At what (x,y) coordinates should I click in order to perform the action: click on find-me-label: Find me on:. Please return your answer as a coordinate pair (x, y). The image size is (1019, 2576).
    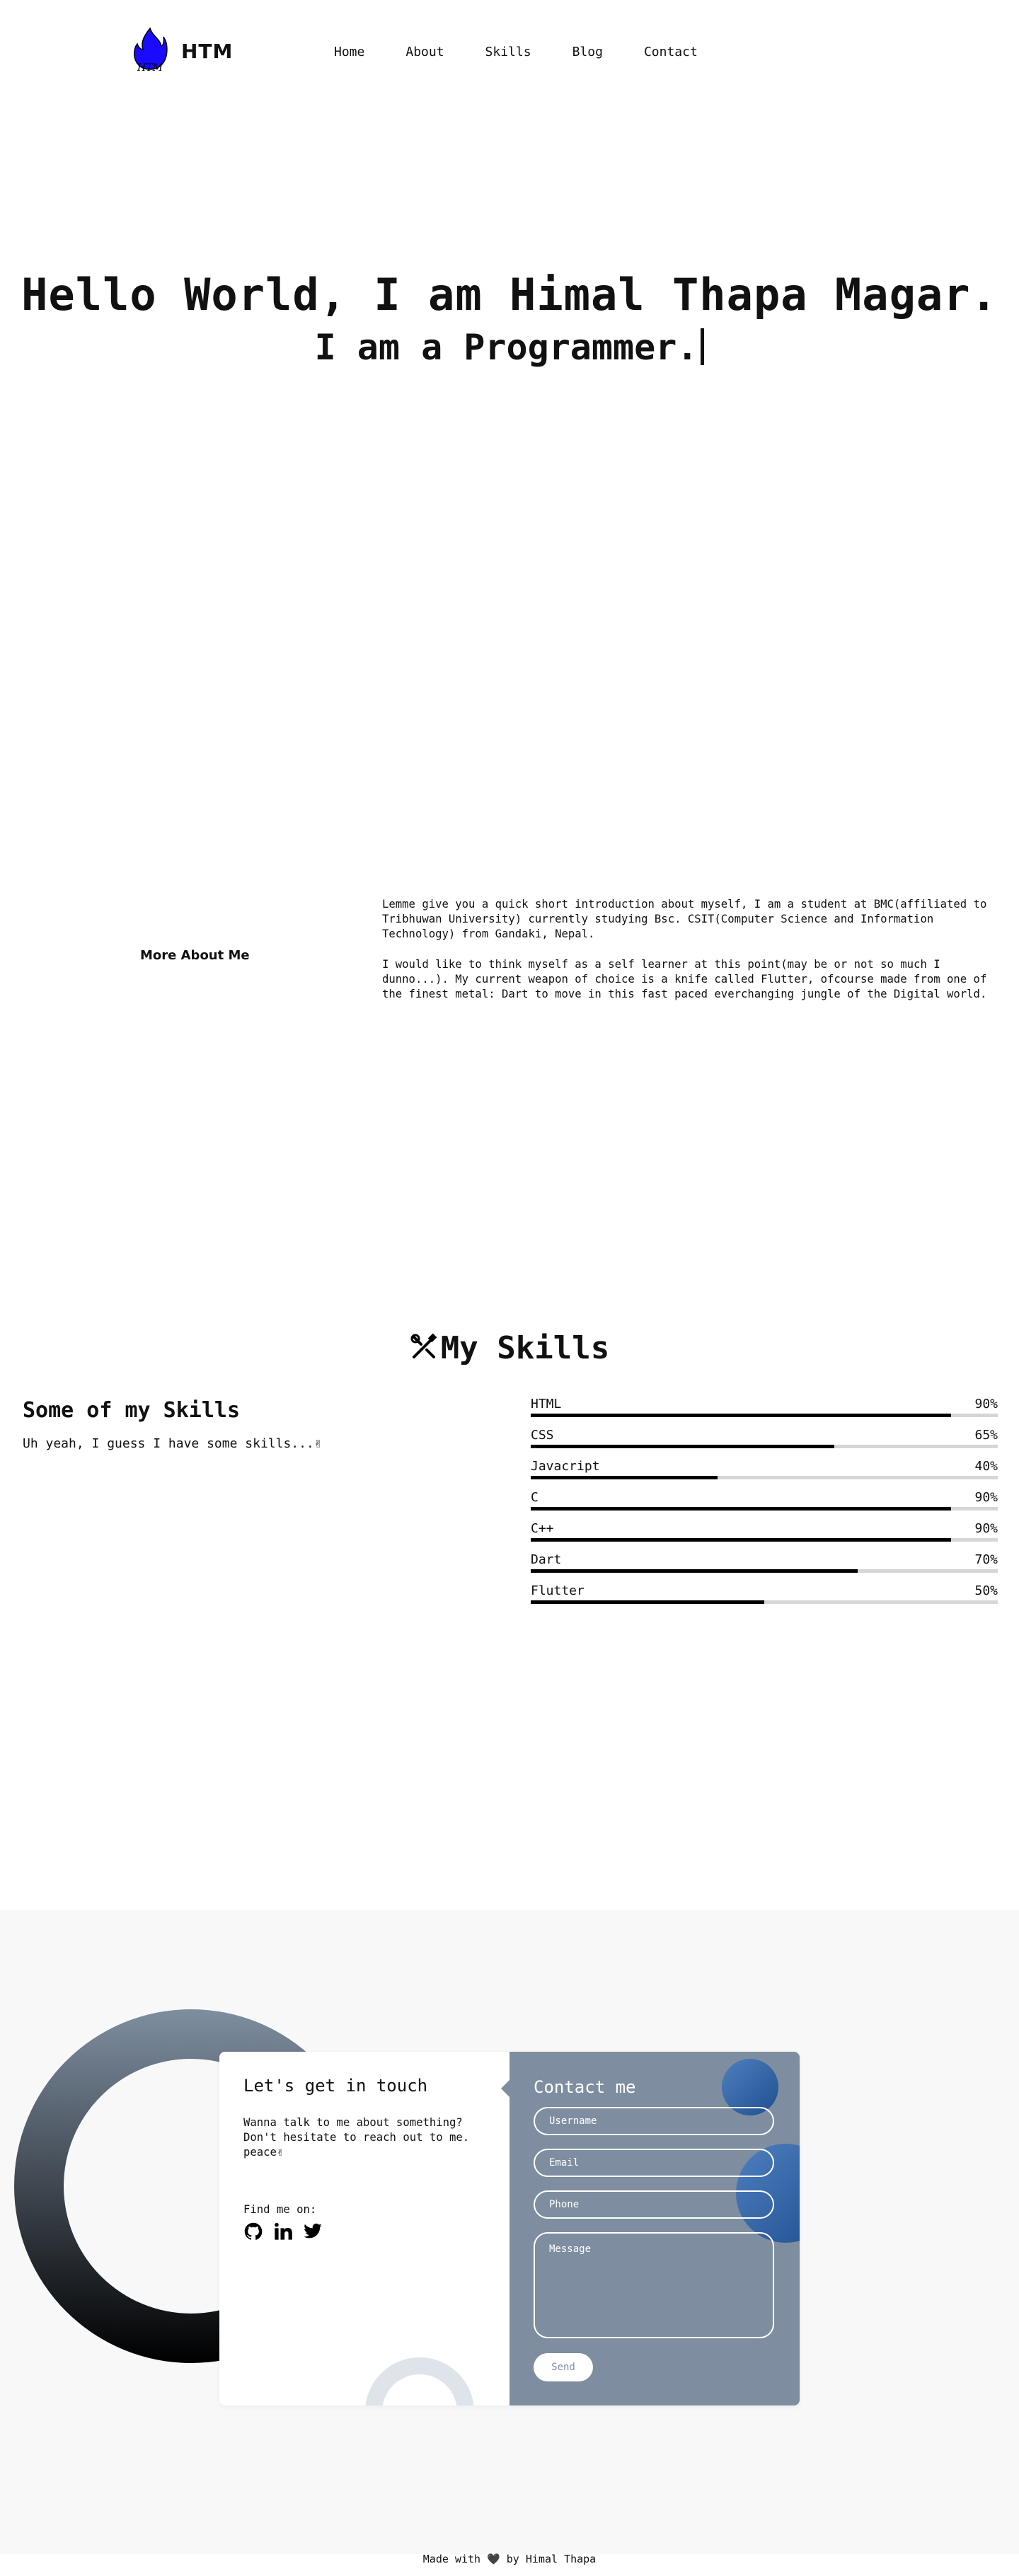
    Looking at the image, I should click on (280, 2209).